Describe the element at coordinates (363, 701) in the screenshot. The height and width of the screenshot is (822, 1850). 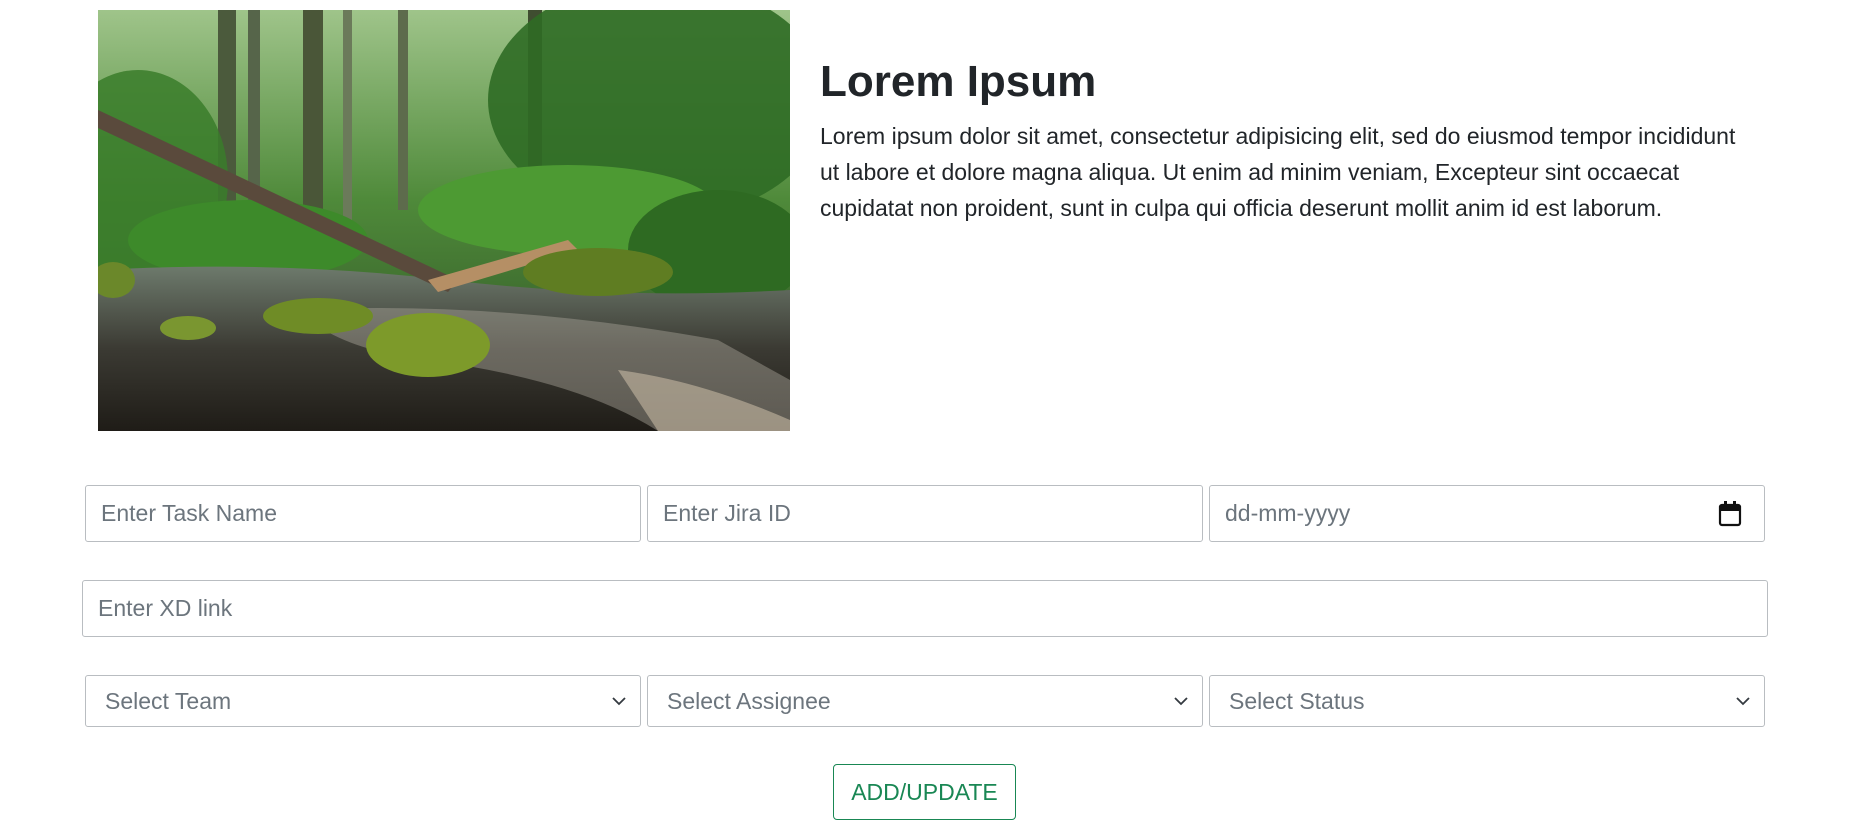
I see `team-select: Select Team` at that location.